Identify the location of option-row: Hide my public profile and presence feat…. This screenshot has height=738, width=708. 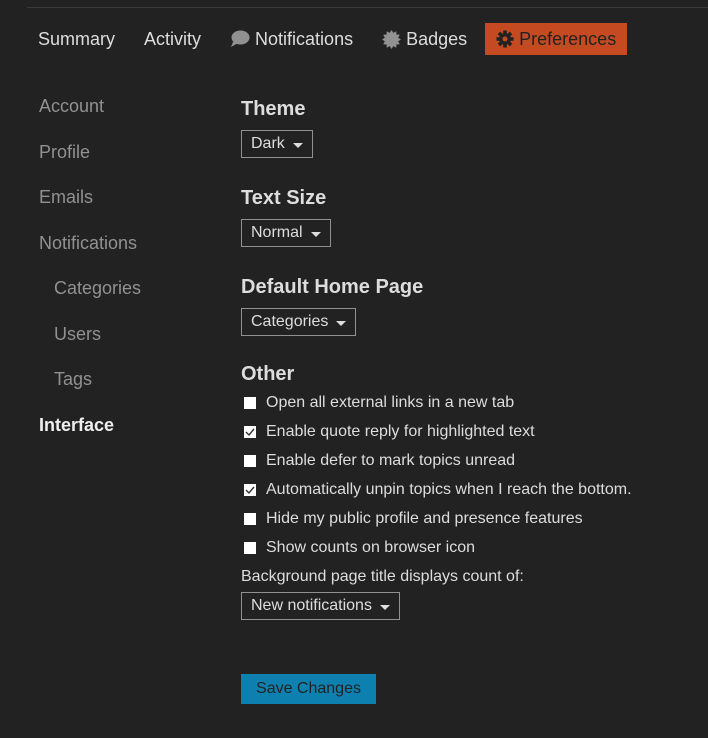
(436, 518).